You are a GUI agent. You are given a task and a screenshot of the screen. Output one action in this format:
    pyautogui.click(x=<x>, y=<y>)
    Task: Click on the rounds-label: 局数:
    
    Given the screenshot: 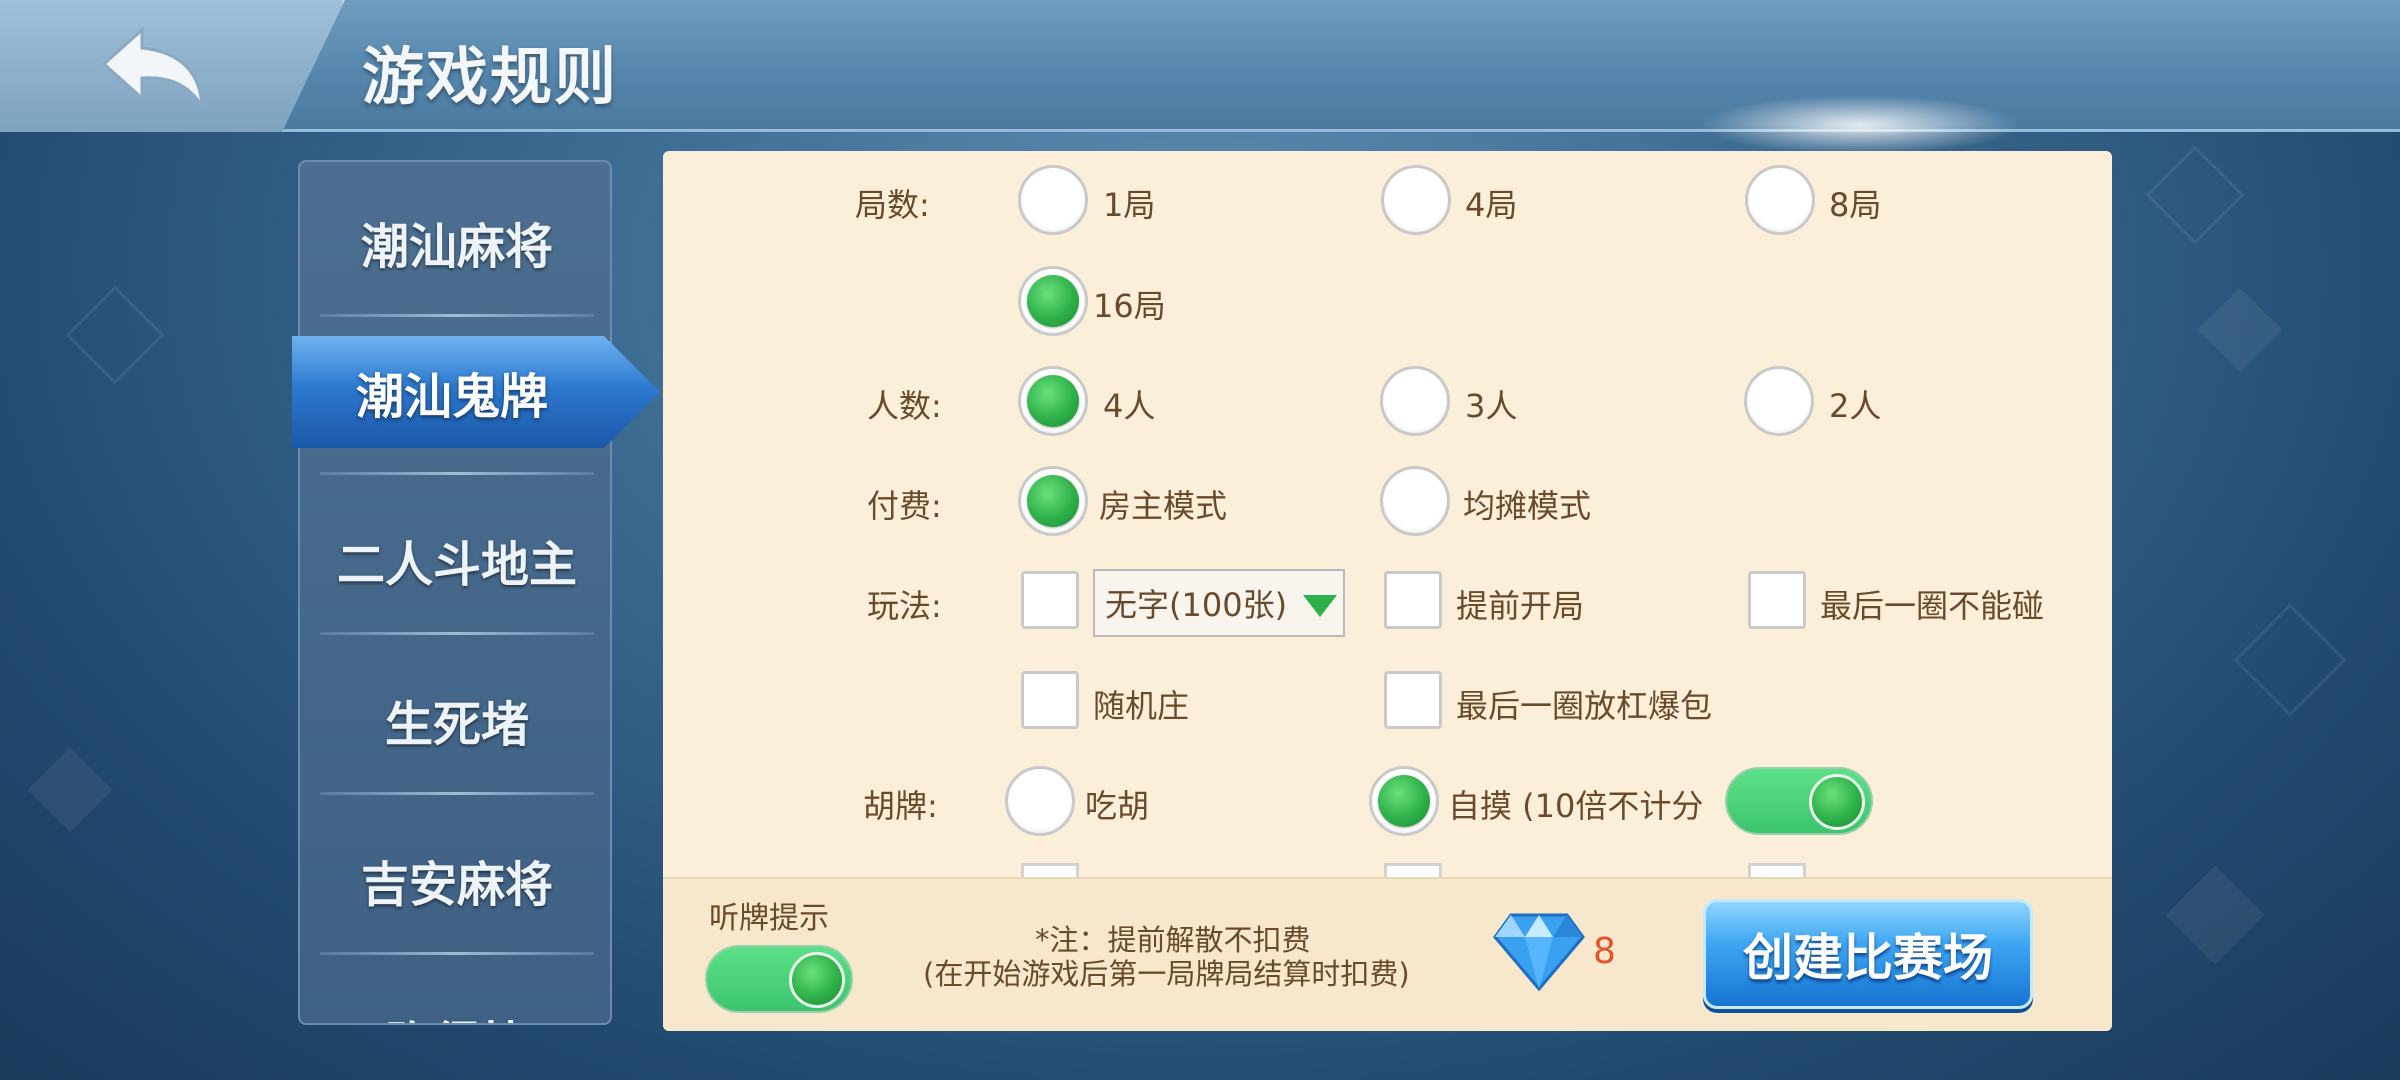 What is the action you would take?
    pyautogui.click(x=892, y=205)
    